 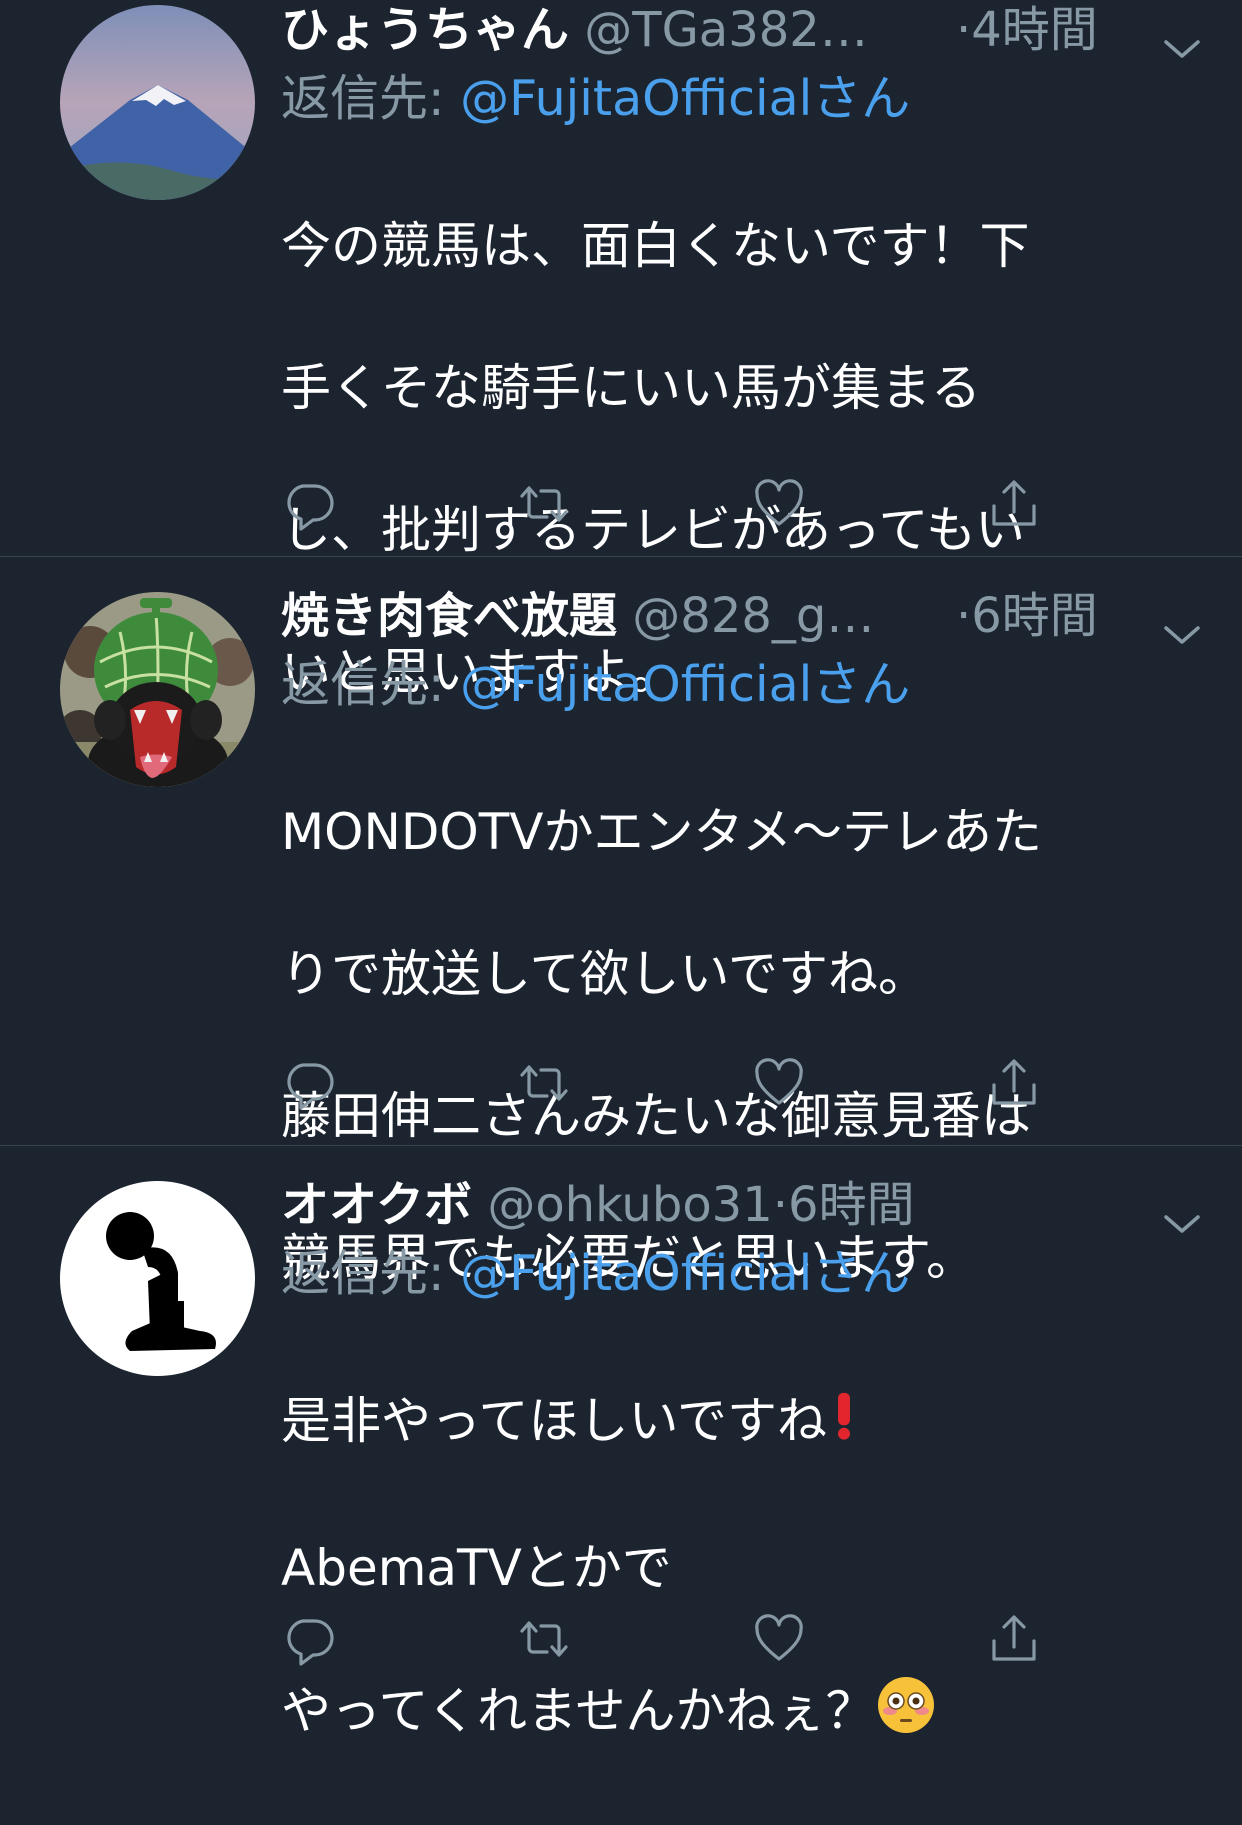 I want to click on tweet-text-line: 今の競馬は、面白くないです！下, so click(x=655, y=246).